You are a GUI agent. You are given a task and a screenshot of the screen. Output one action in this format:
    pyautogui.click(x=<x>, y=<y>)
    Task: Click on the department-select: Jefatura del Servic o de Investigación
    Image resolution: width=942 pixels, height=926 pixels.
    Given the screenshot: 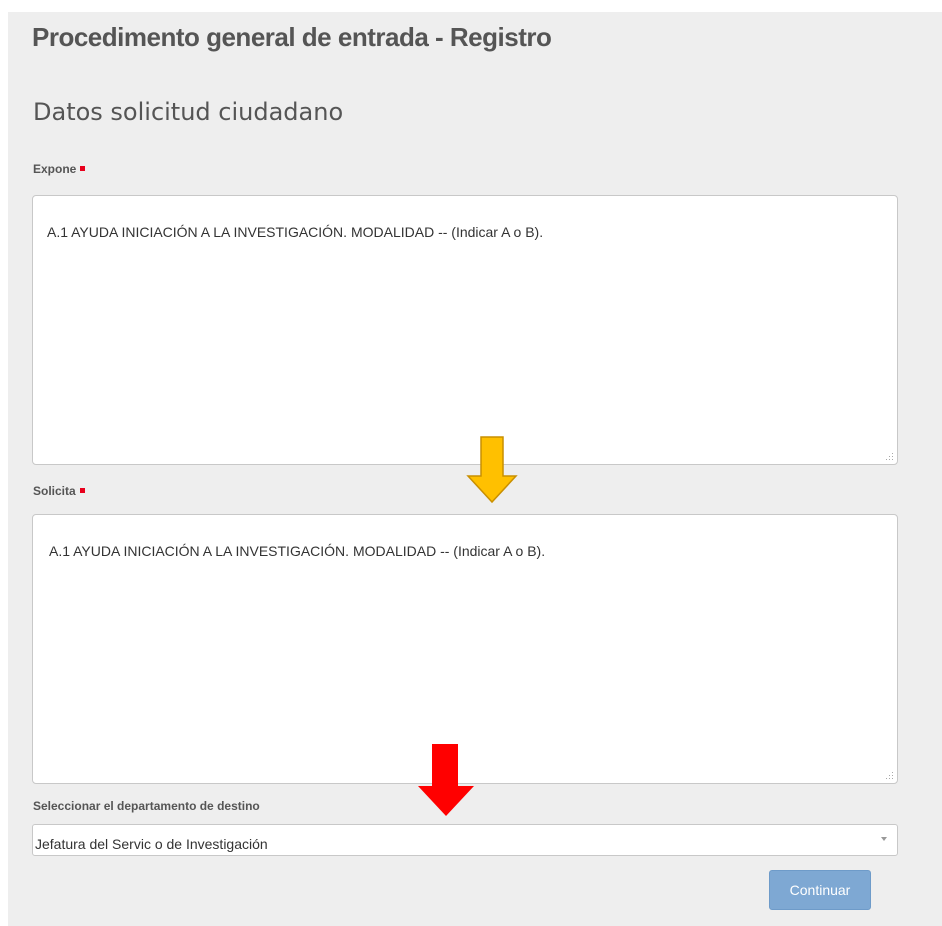 What is the action you would take?
    pyautogui.click(x=465, y=840)
    